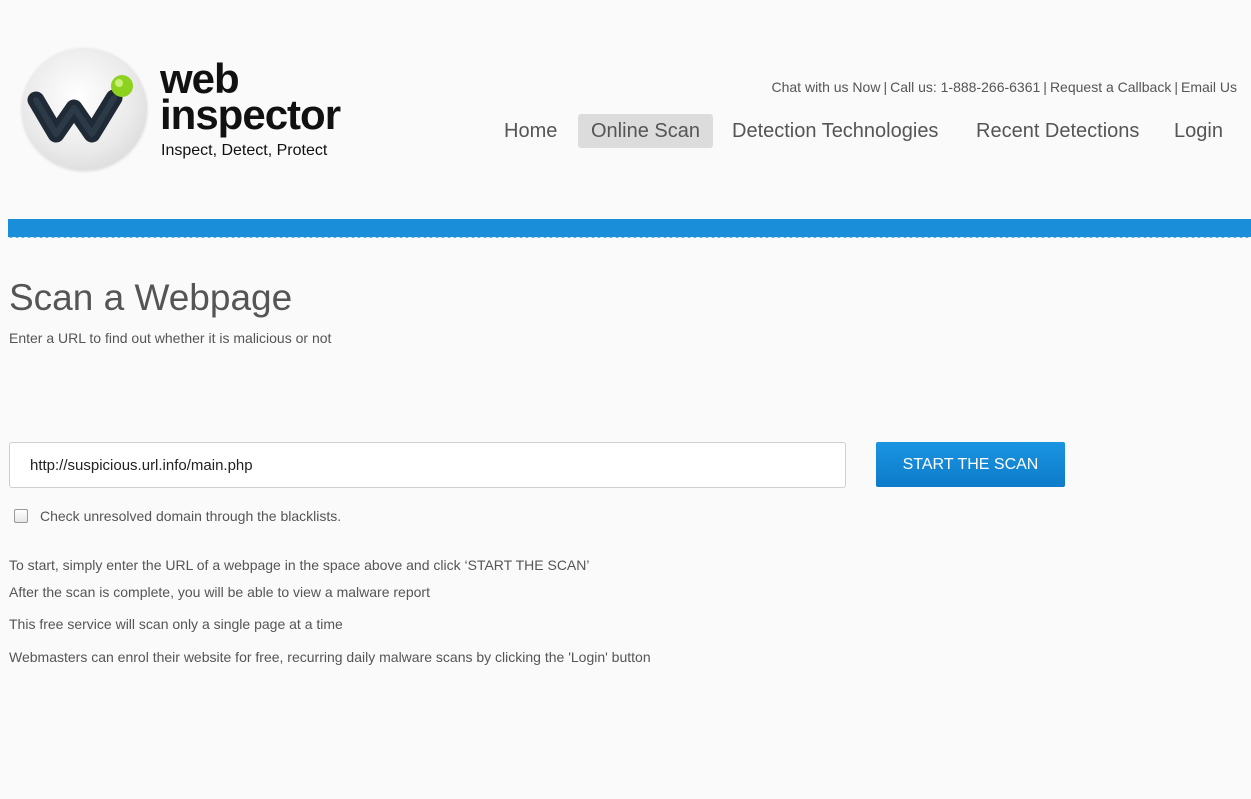 This screenshot has width=1251, height=799. Describe the element at coordinates (970, 464) in the screenshot. I see `start-scan-button: START THE SCAN` at that location.